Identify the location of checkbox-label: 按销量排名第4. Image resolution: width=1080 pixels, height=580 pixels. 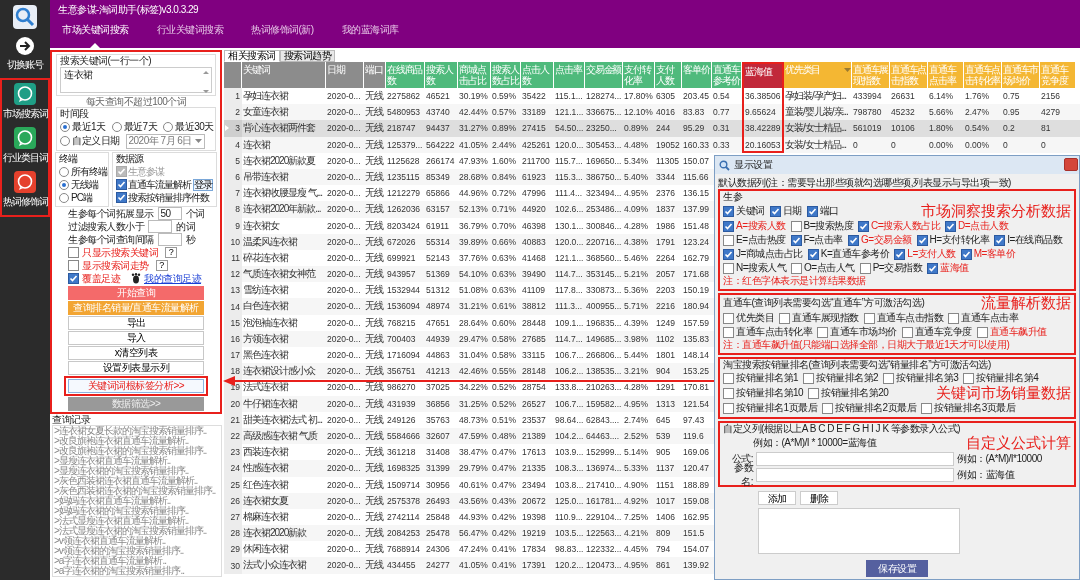
(1007, 378).